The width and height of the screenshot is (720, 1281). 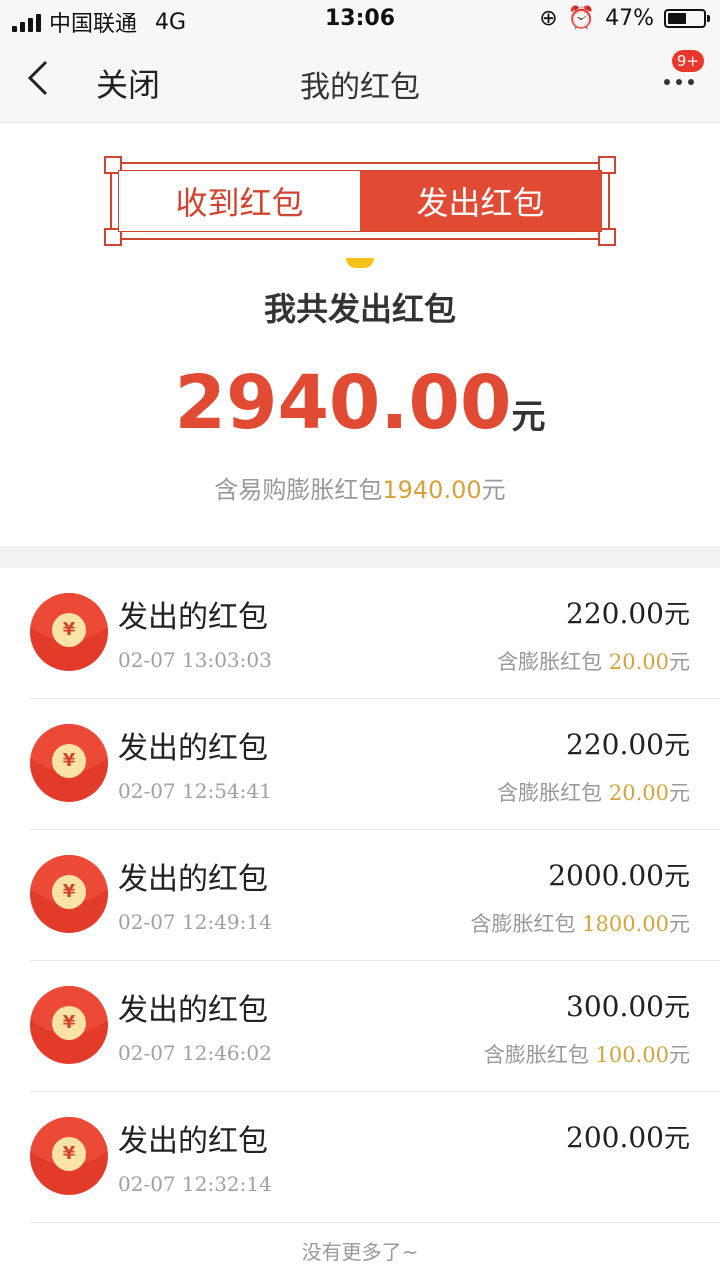 I want to click on summary-note: 含易购膨胀红包1940.00元, so click(x=360, y=487).